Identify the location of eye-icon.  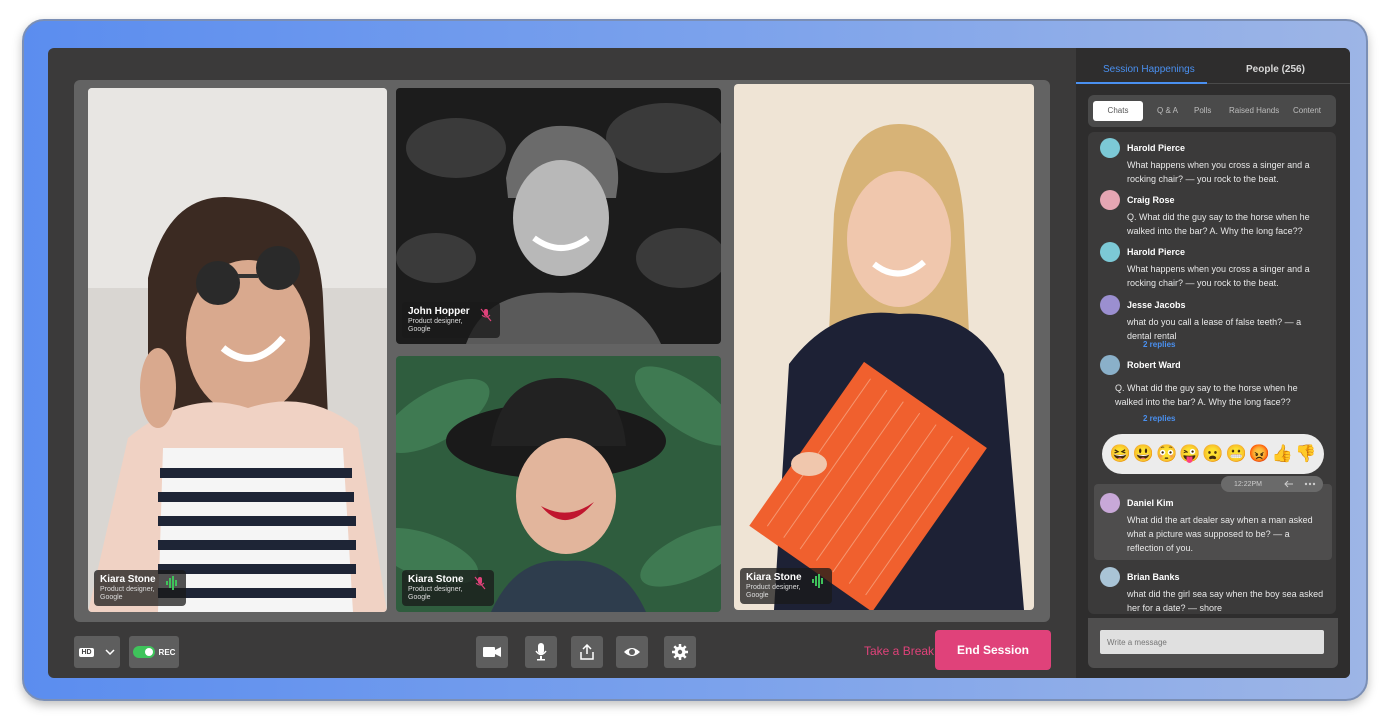
(632, 652).